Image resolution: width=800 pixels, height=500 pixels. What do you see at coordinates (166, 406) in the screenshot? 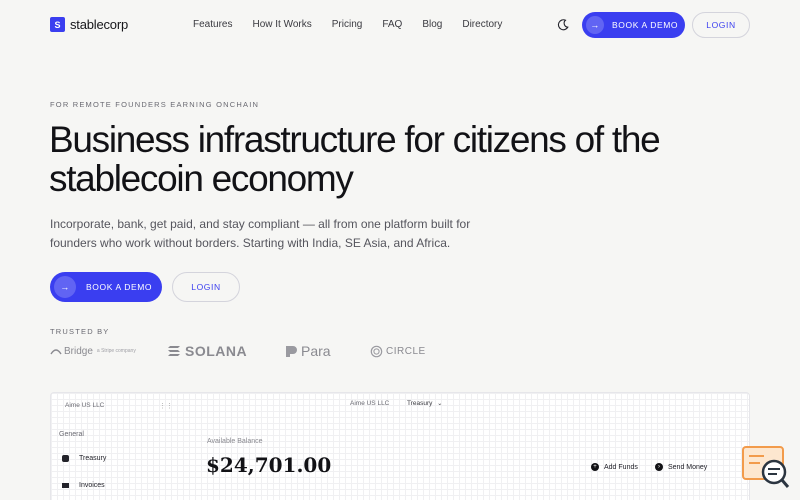
I see `sidebar-toggle-icon: ⋮⋮` at bounding box center [166, 406].